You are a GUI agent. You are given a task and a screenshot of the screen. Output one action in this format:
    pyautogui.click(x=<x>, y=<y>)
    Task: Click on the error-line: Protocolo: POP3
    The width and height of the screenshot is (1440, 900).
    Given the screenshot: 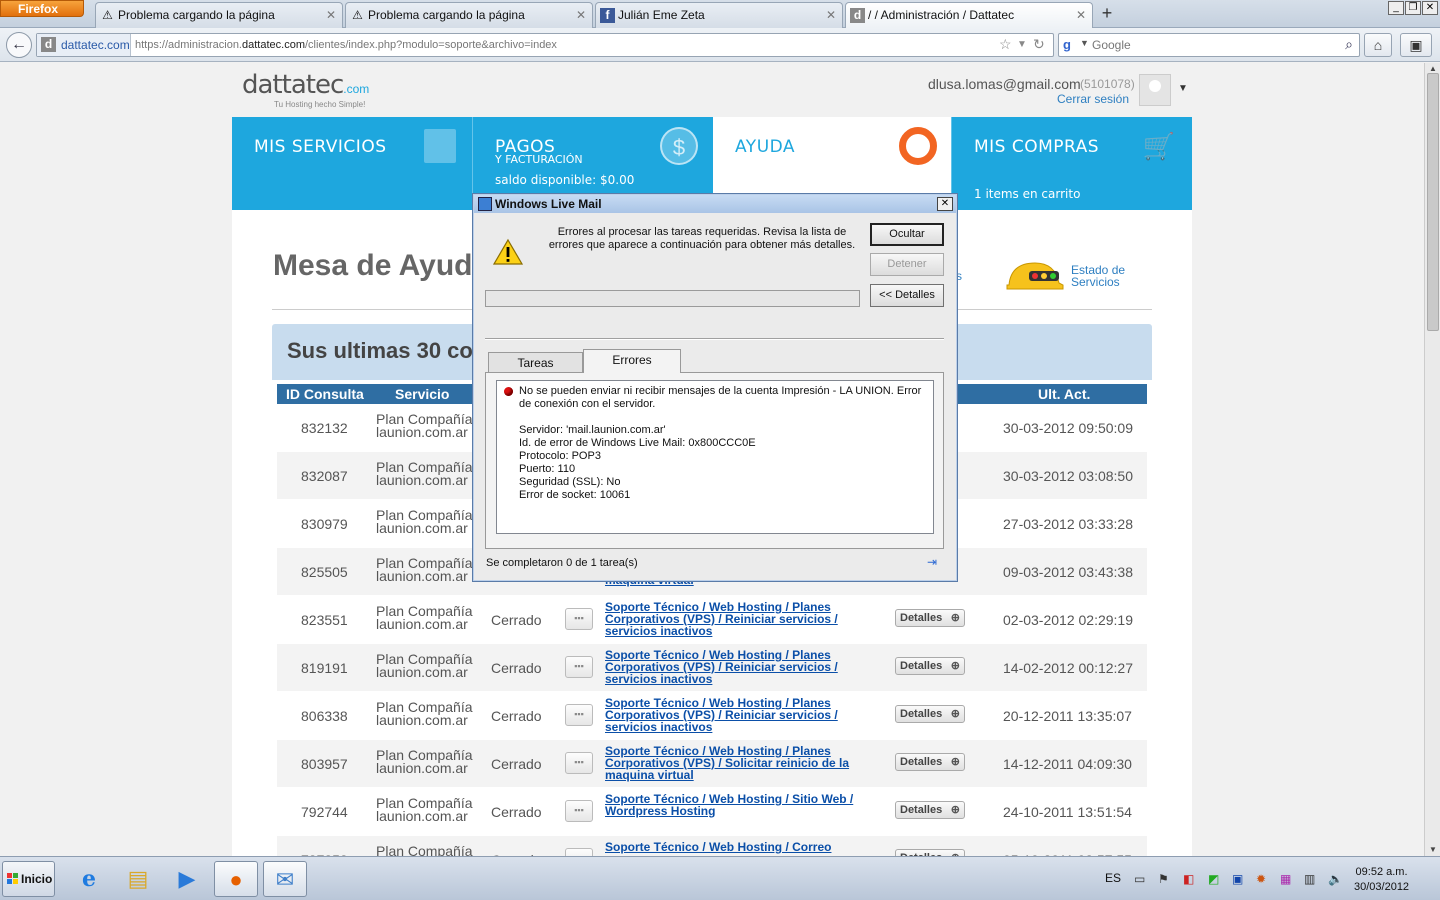 What is the action you would take?
    pyautogui.click(x=560, y=456)
    